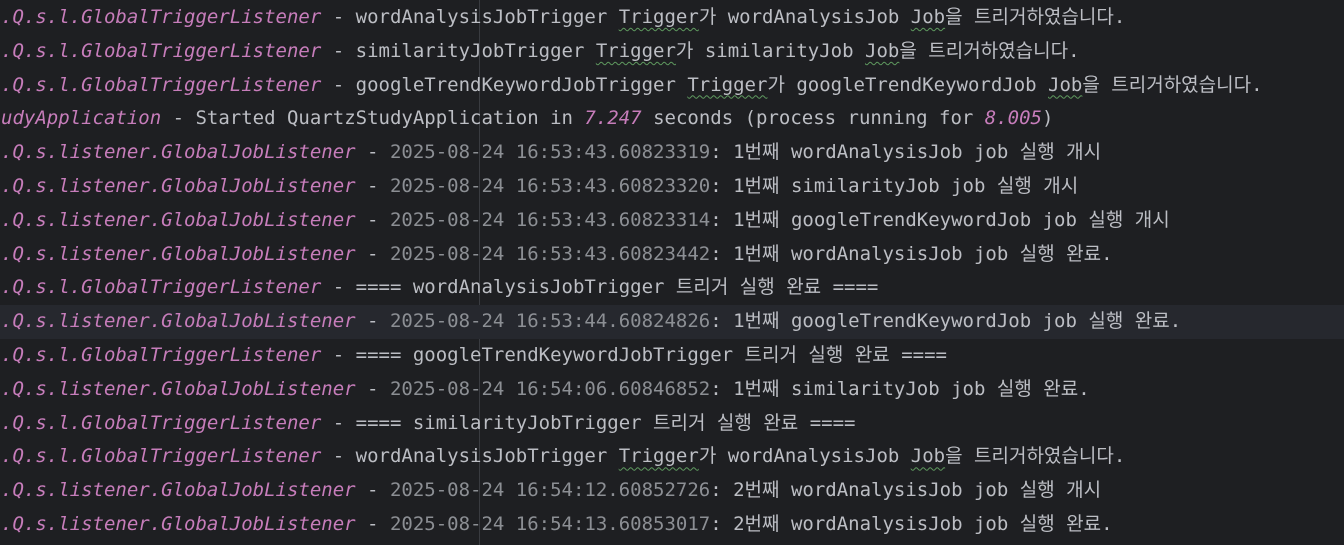  I want to click on timestamp: 2025-08-24 16:54:13.60853017, so click(550, 524).